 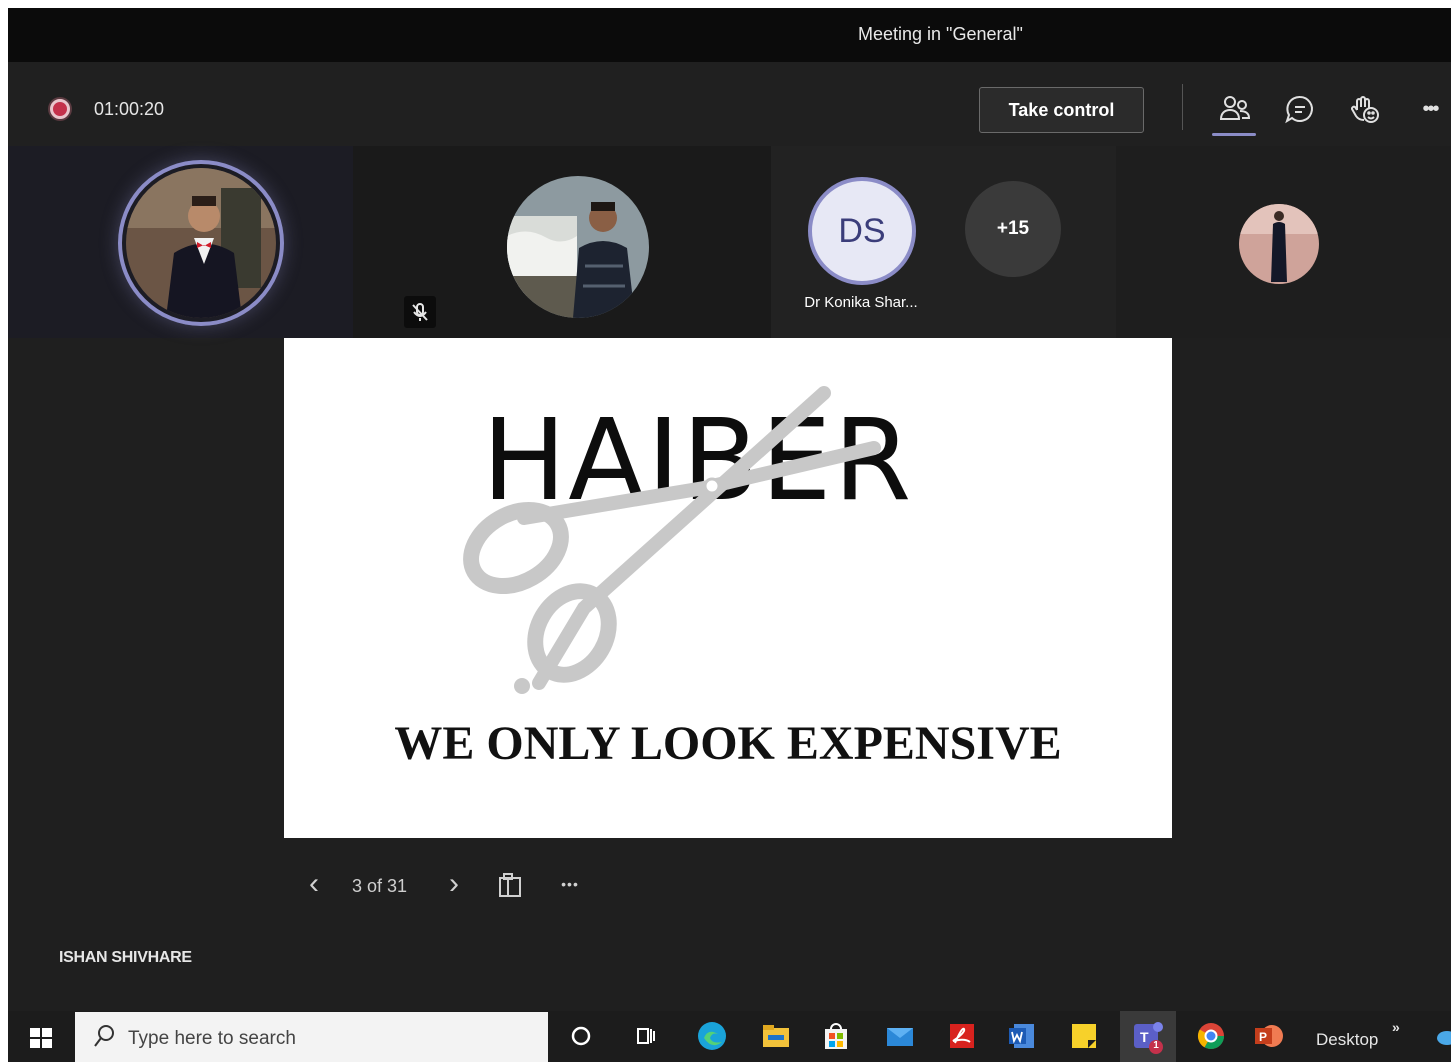 I want to click on next-slide-button: ›, so click(x=454, y=886).